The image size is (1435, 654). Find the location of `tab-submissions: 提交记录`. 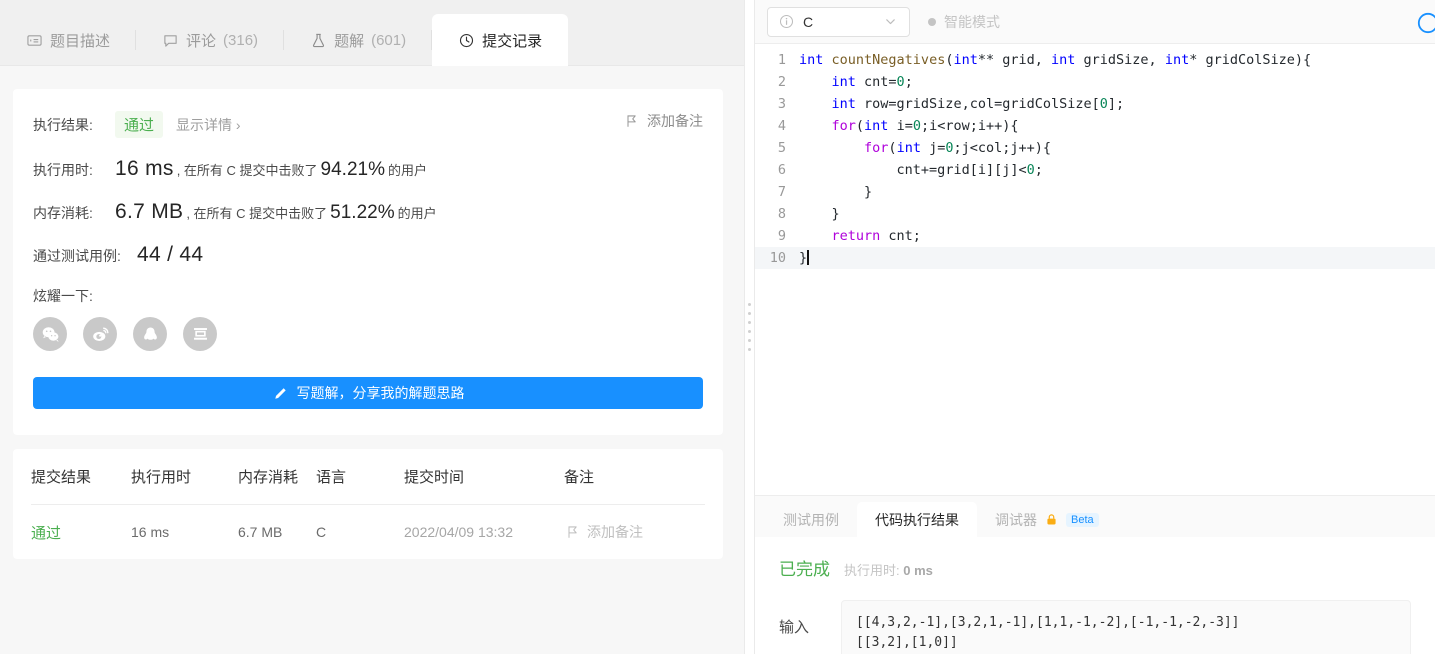

tab-submissions: 提交记录 is located at coordinates (500, 40).